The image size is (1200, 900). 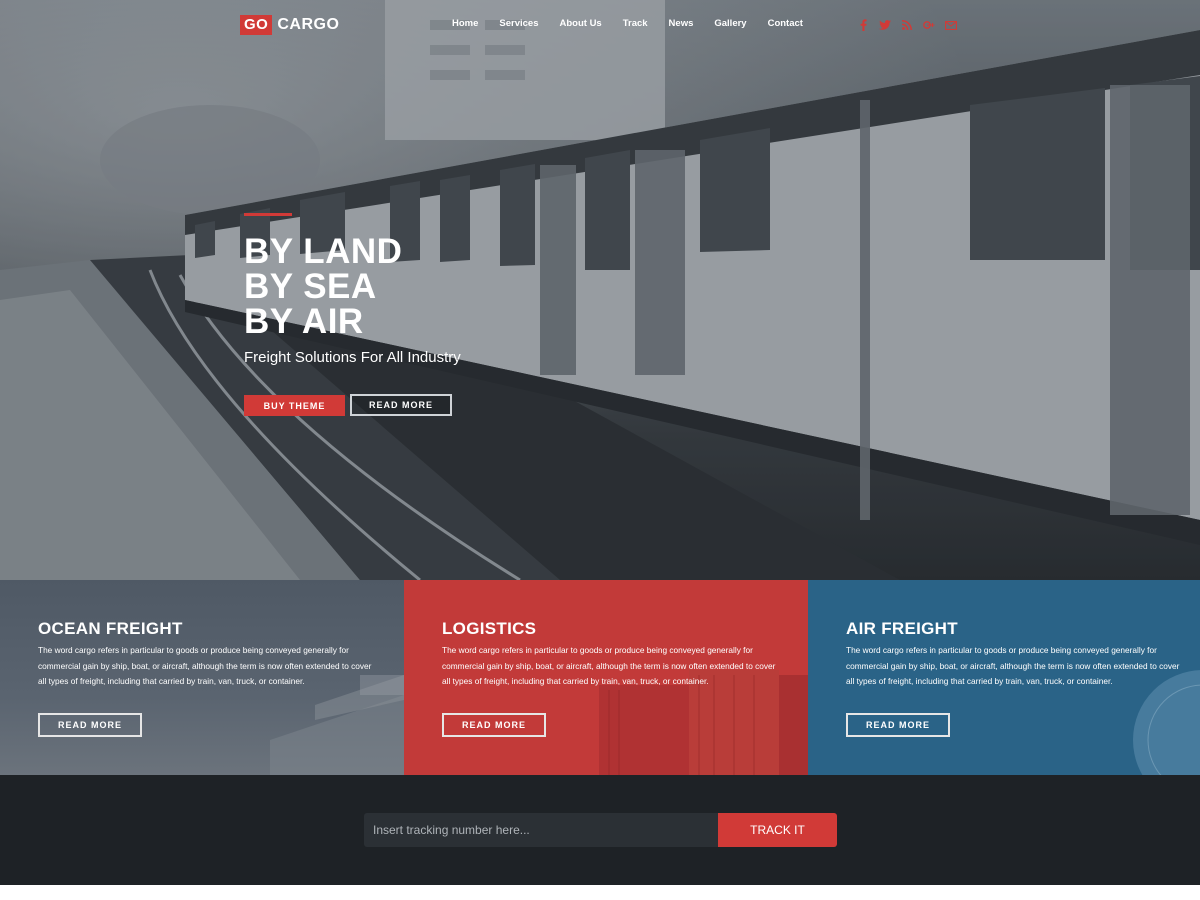 I want to click on twitter-icon, so click(x=885, y=25).